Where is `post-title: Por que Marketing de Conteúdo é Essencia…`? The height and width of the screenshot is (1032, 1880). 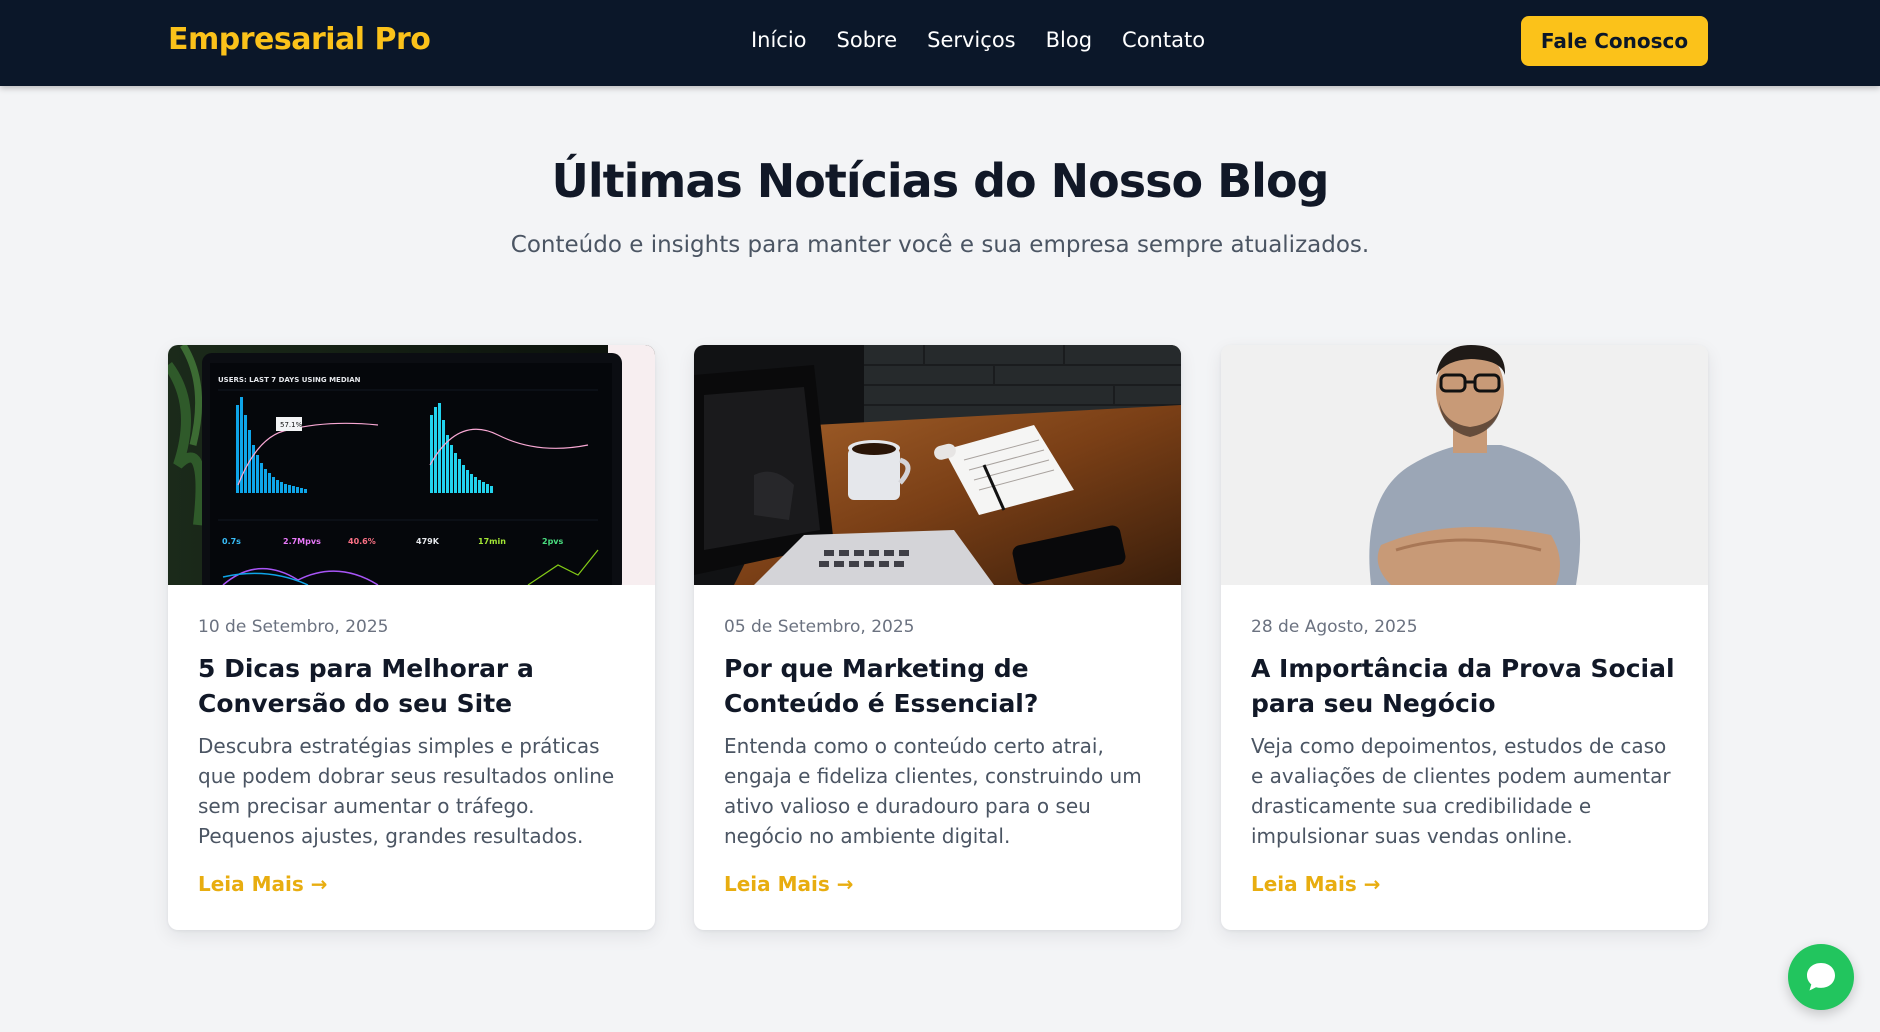 post-title: Por que Marketing de Conteúdo é Essencia… is located at coordinates (939, 686).